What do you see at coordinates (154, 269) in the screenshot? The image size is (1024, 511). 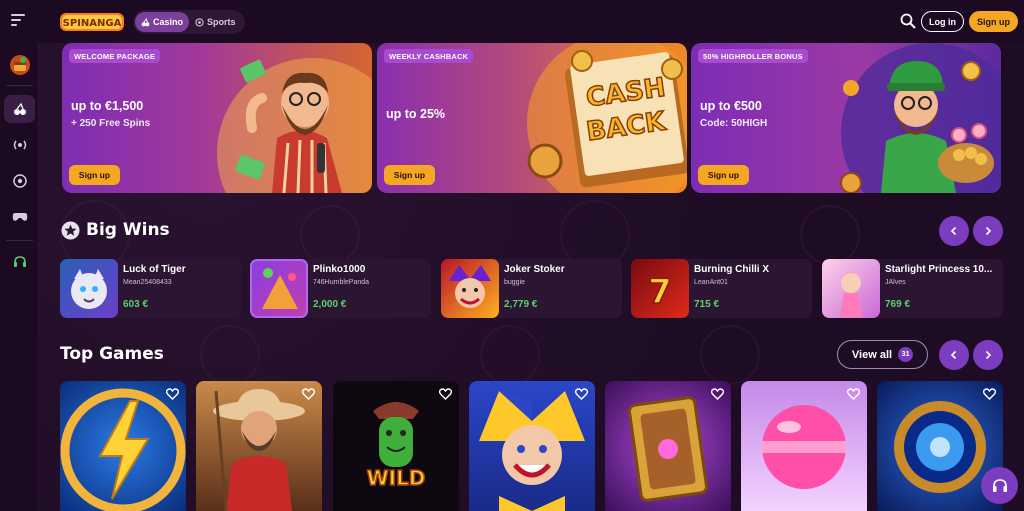 I see `win-game-name: Luck of Tiger` at bounding box center [154, 269].